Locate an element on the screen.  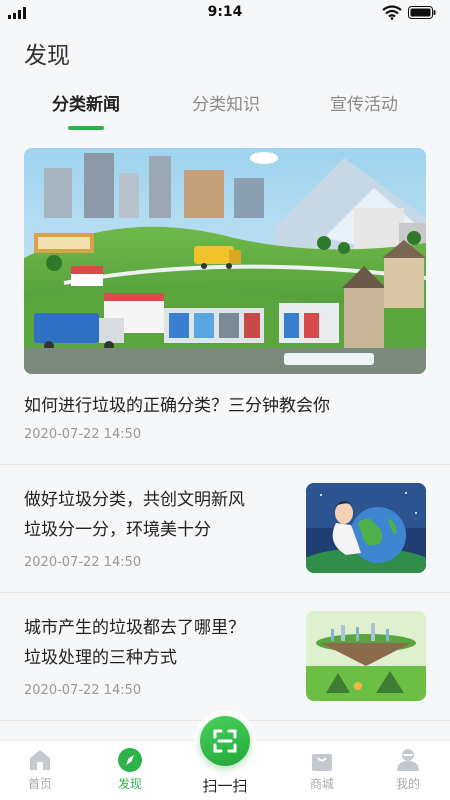
featured-news-date: 2020-07-22 14:50 is located at coordinates (83, 434).